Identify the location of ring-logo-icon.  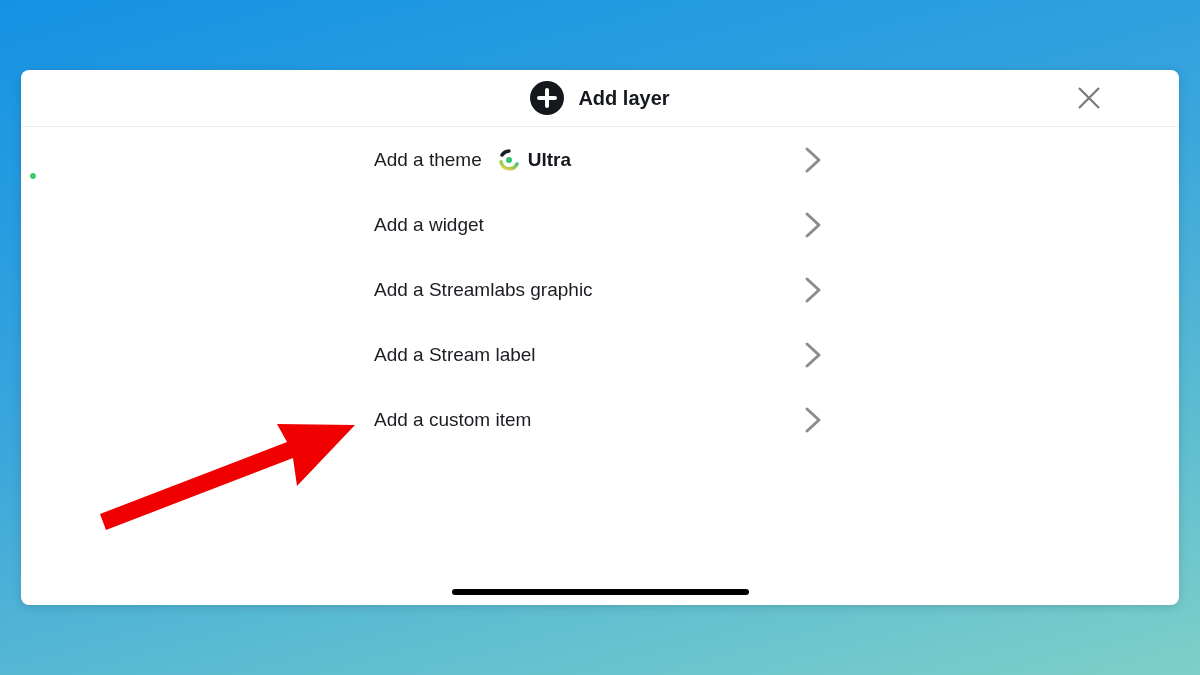
(508, 159).